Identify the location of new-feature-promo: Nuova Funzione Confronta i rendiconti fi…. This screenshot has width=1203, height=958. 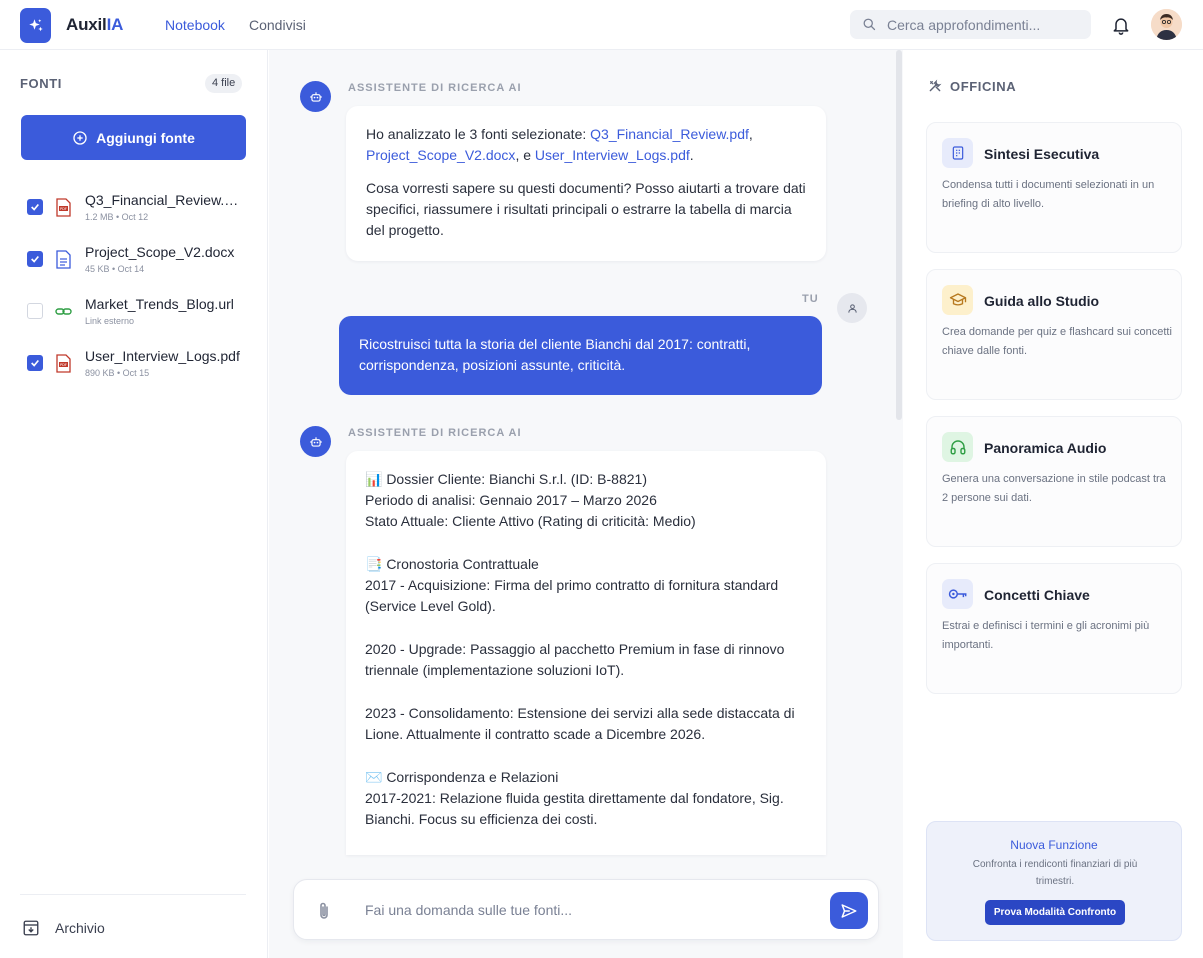
(1054, 881).